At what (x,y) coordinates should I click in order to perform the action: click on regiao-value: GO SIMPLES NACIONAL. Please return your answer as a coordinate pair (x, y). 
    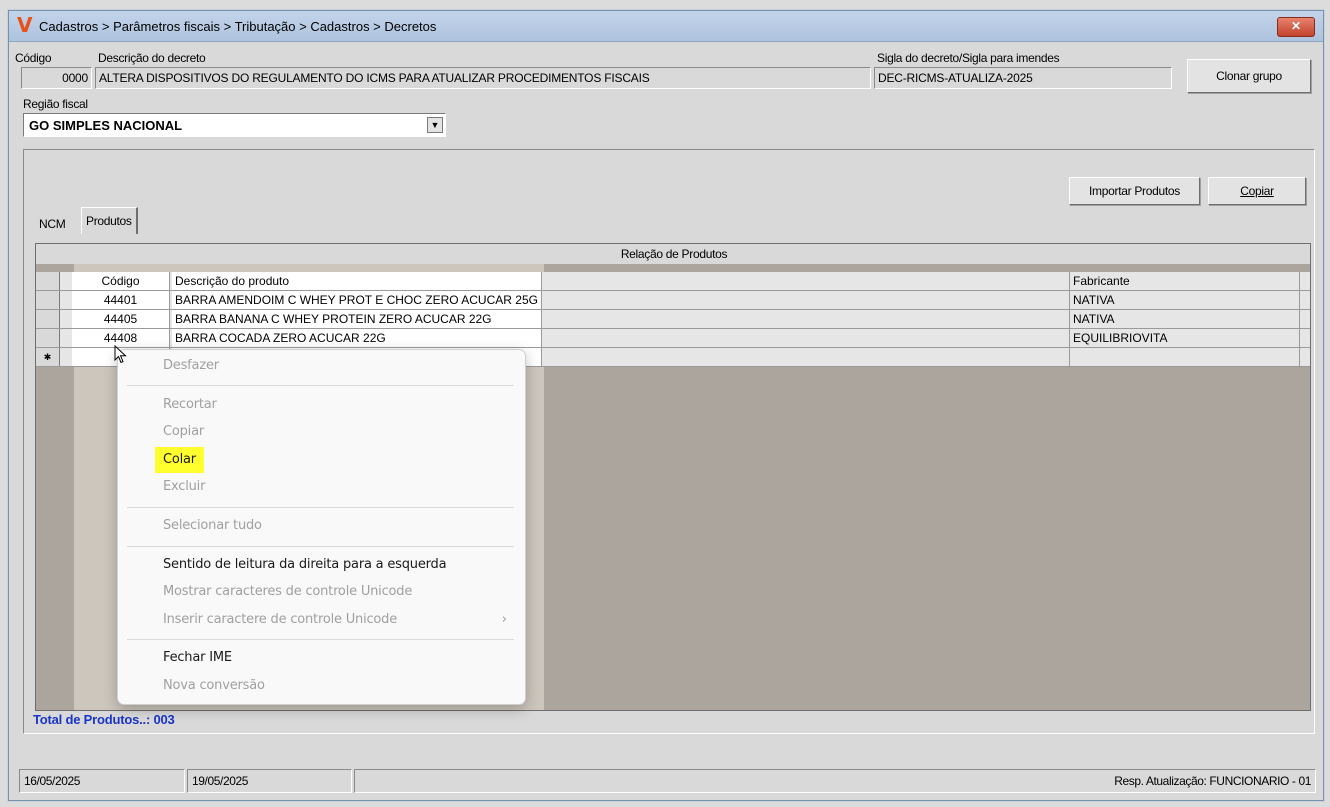
    Looking at the image, I should click on (106, 125).